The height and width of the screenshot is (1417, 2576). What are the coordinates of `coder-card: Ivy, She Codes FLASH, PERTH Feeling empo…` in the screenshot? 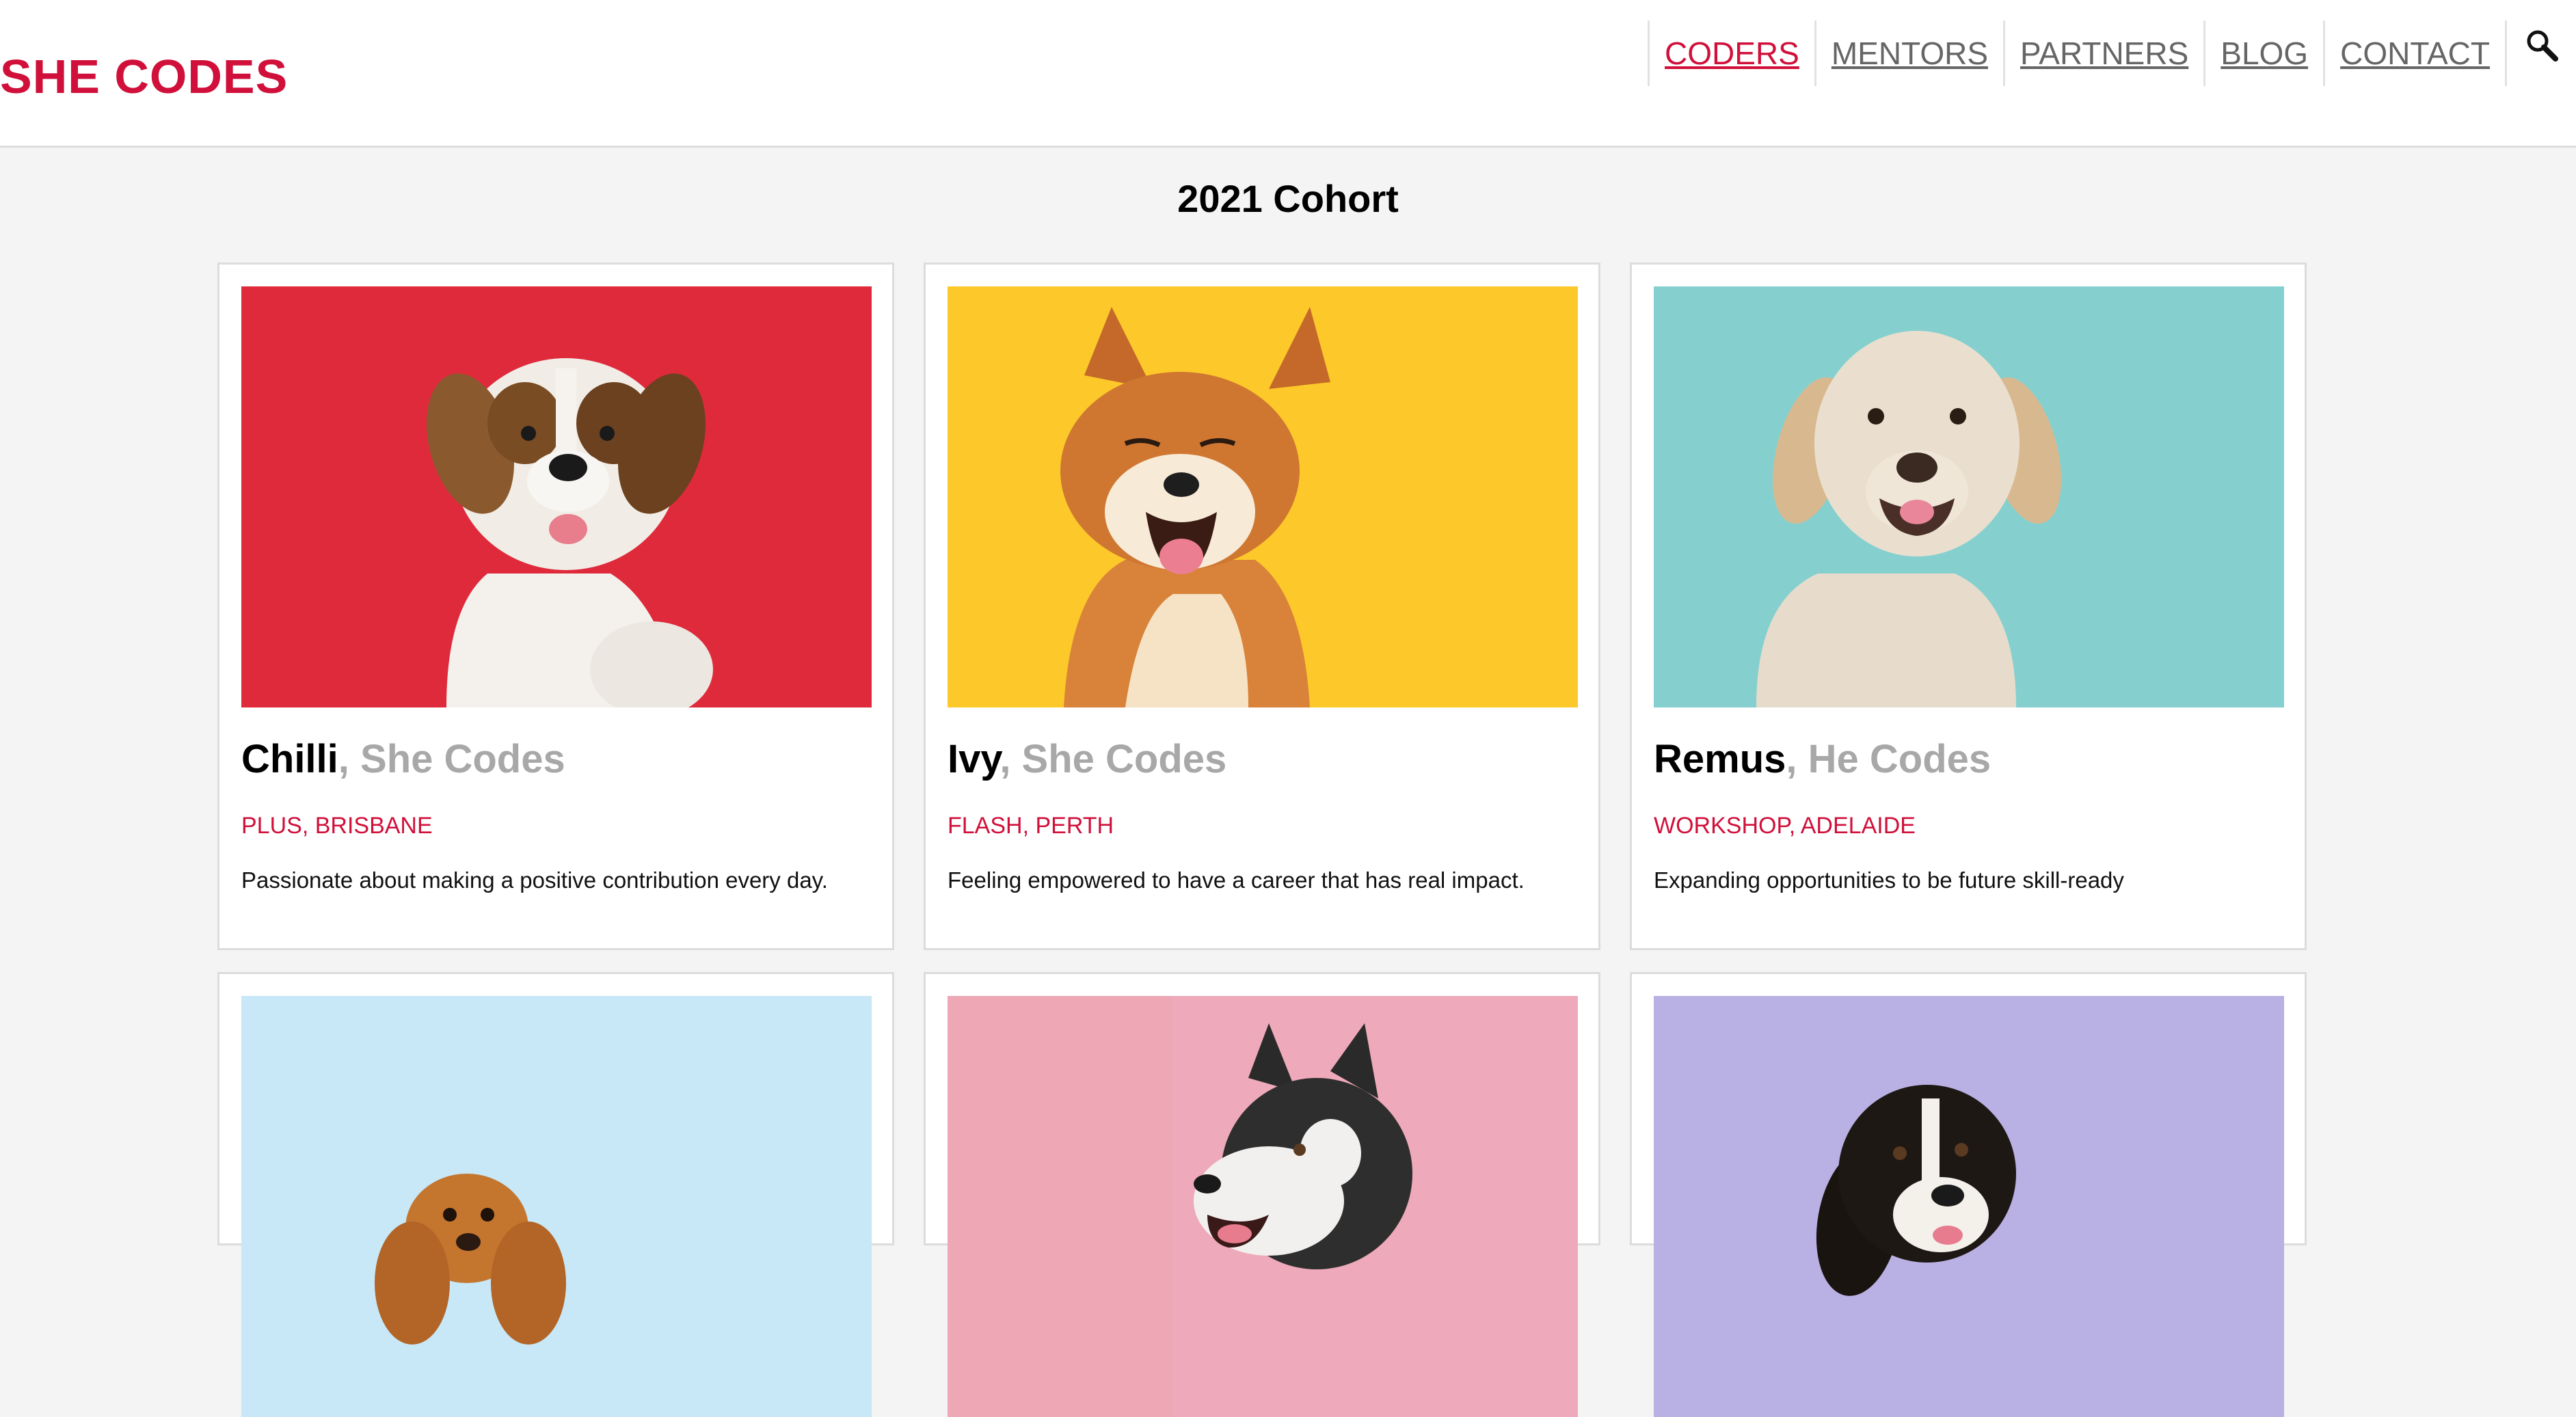 It's located at (1262, 606).